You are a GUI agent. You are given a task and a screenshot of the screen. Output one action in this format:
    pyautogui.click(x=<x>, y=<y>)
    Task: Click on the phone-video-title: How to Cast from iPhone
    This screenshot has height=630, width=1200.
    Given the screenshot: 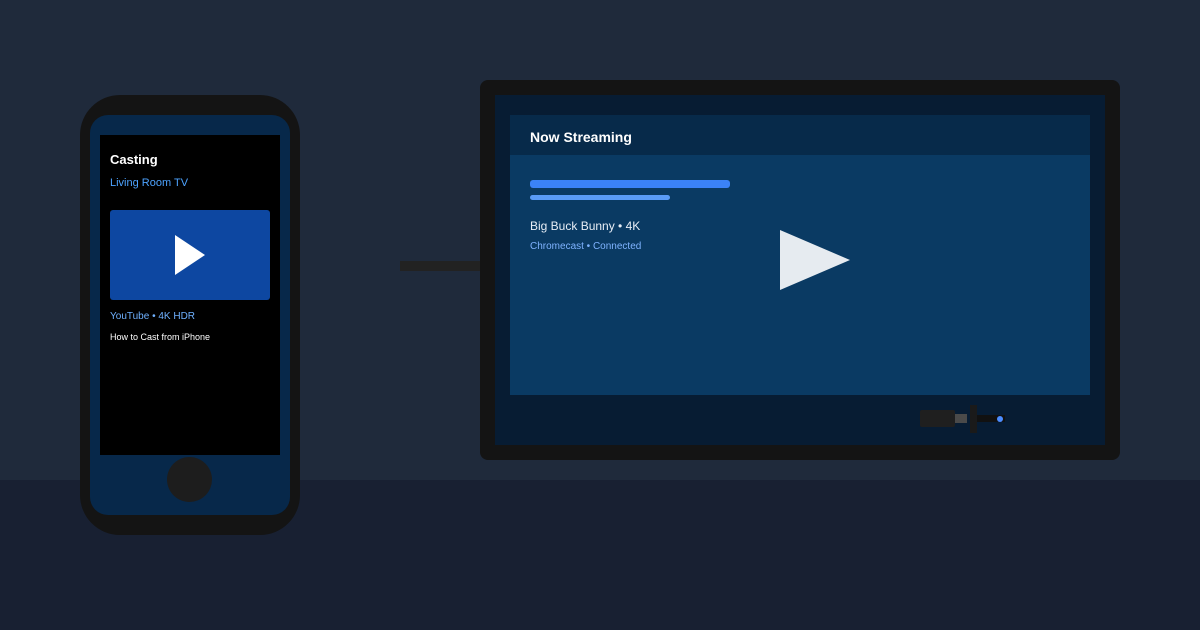 What is the action you would take?
    pyautogui.click(x=160, y=337)
    